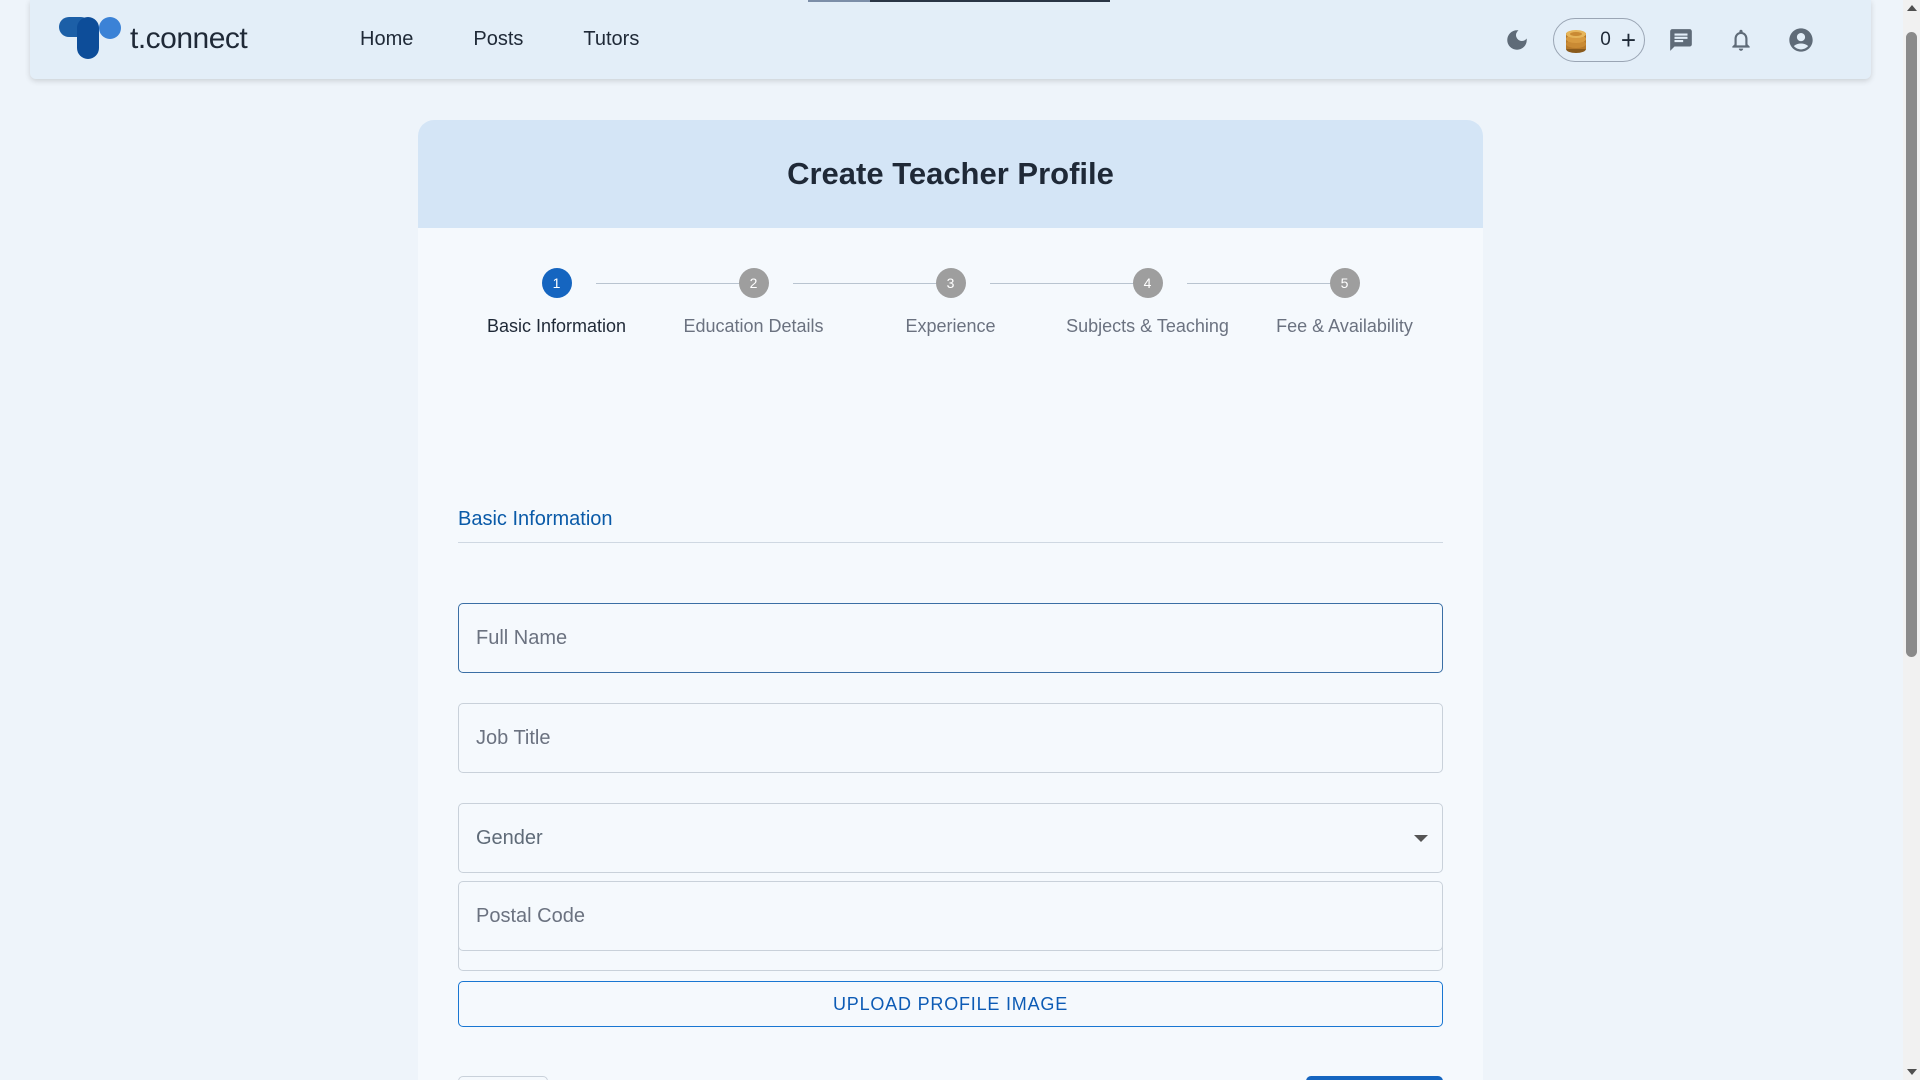  Describe the element at coordinates (1605, 39) in the screenshot. I see `coin-count: 0` at that location.